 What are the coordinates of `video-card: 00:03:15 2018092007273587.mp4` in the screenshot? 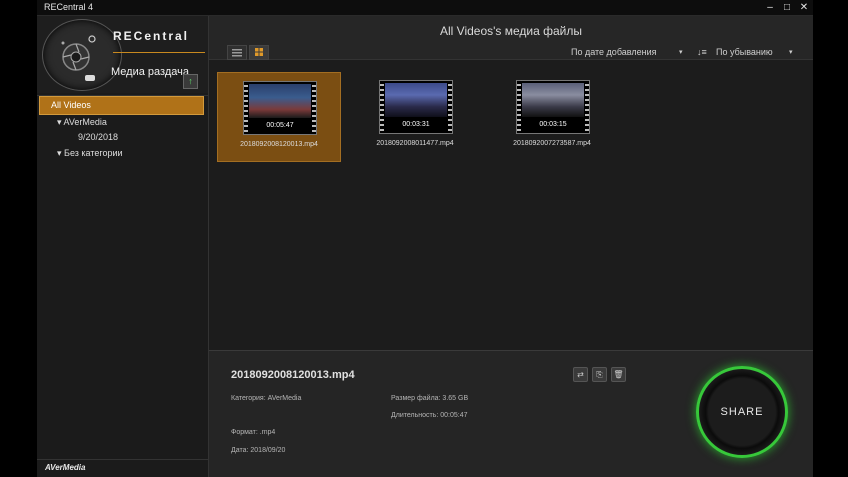 It's located at (552, 116).